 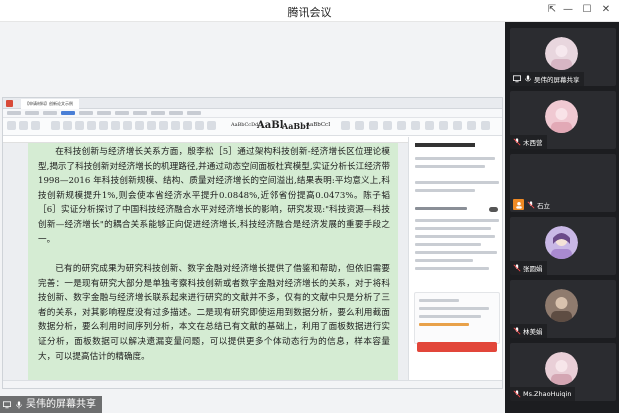 What do you see at coordinates (547, 394) in the screenshot?
I see `participant-name: Ms.ZhaoHuiqin` at bounding box center [547, 394].